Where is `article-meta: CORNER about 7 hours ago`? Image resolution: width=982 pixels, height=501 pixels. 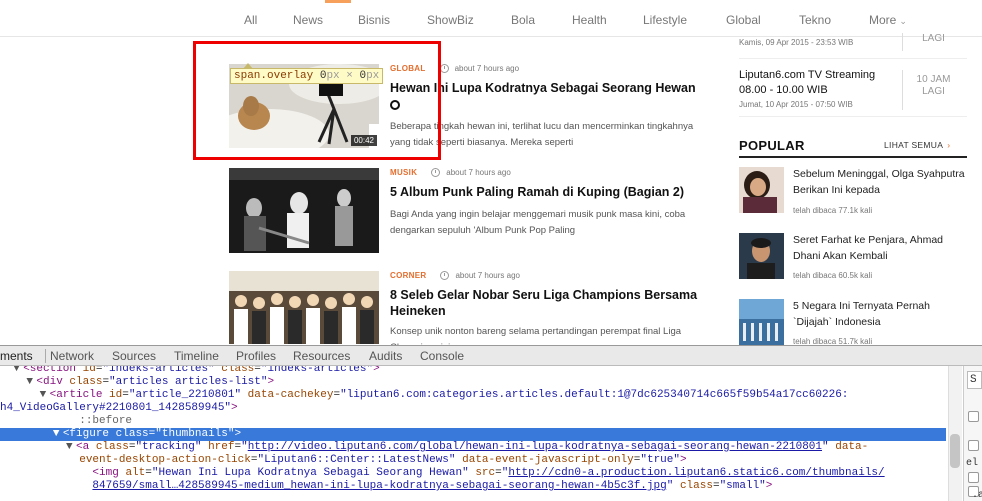
article-meta: CORNER about 7 hours ago is located at coordinates (455, 275).